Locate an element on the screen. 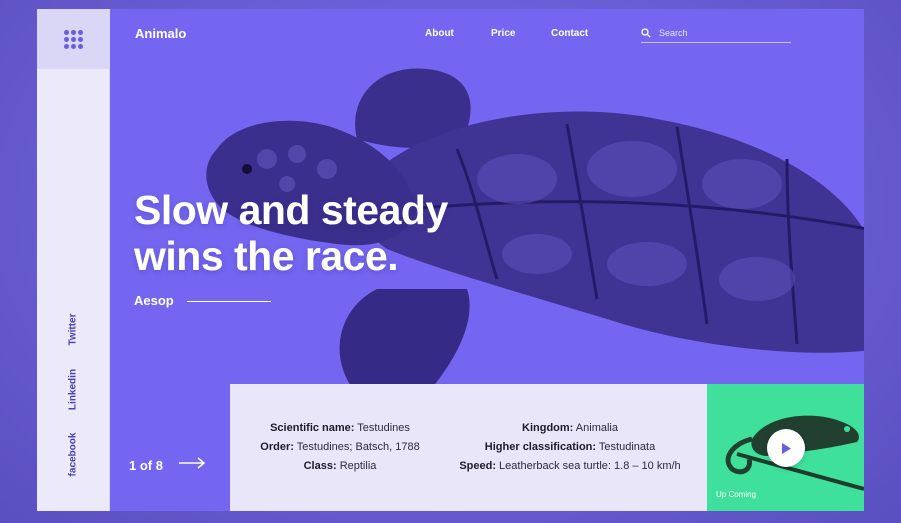  play-icon is located at coordinates (786, 448).